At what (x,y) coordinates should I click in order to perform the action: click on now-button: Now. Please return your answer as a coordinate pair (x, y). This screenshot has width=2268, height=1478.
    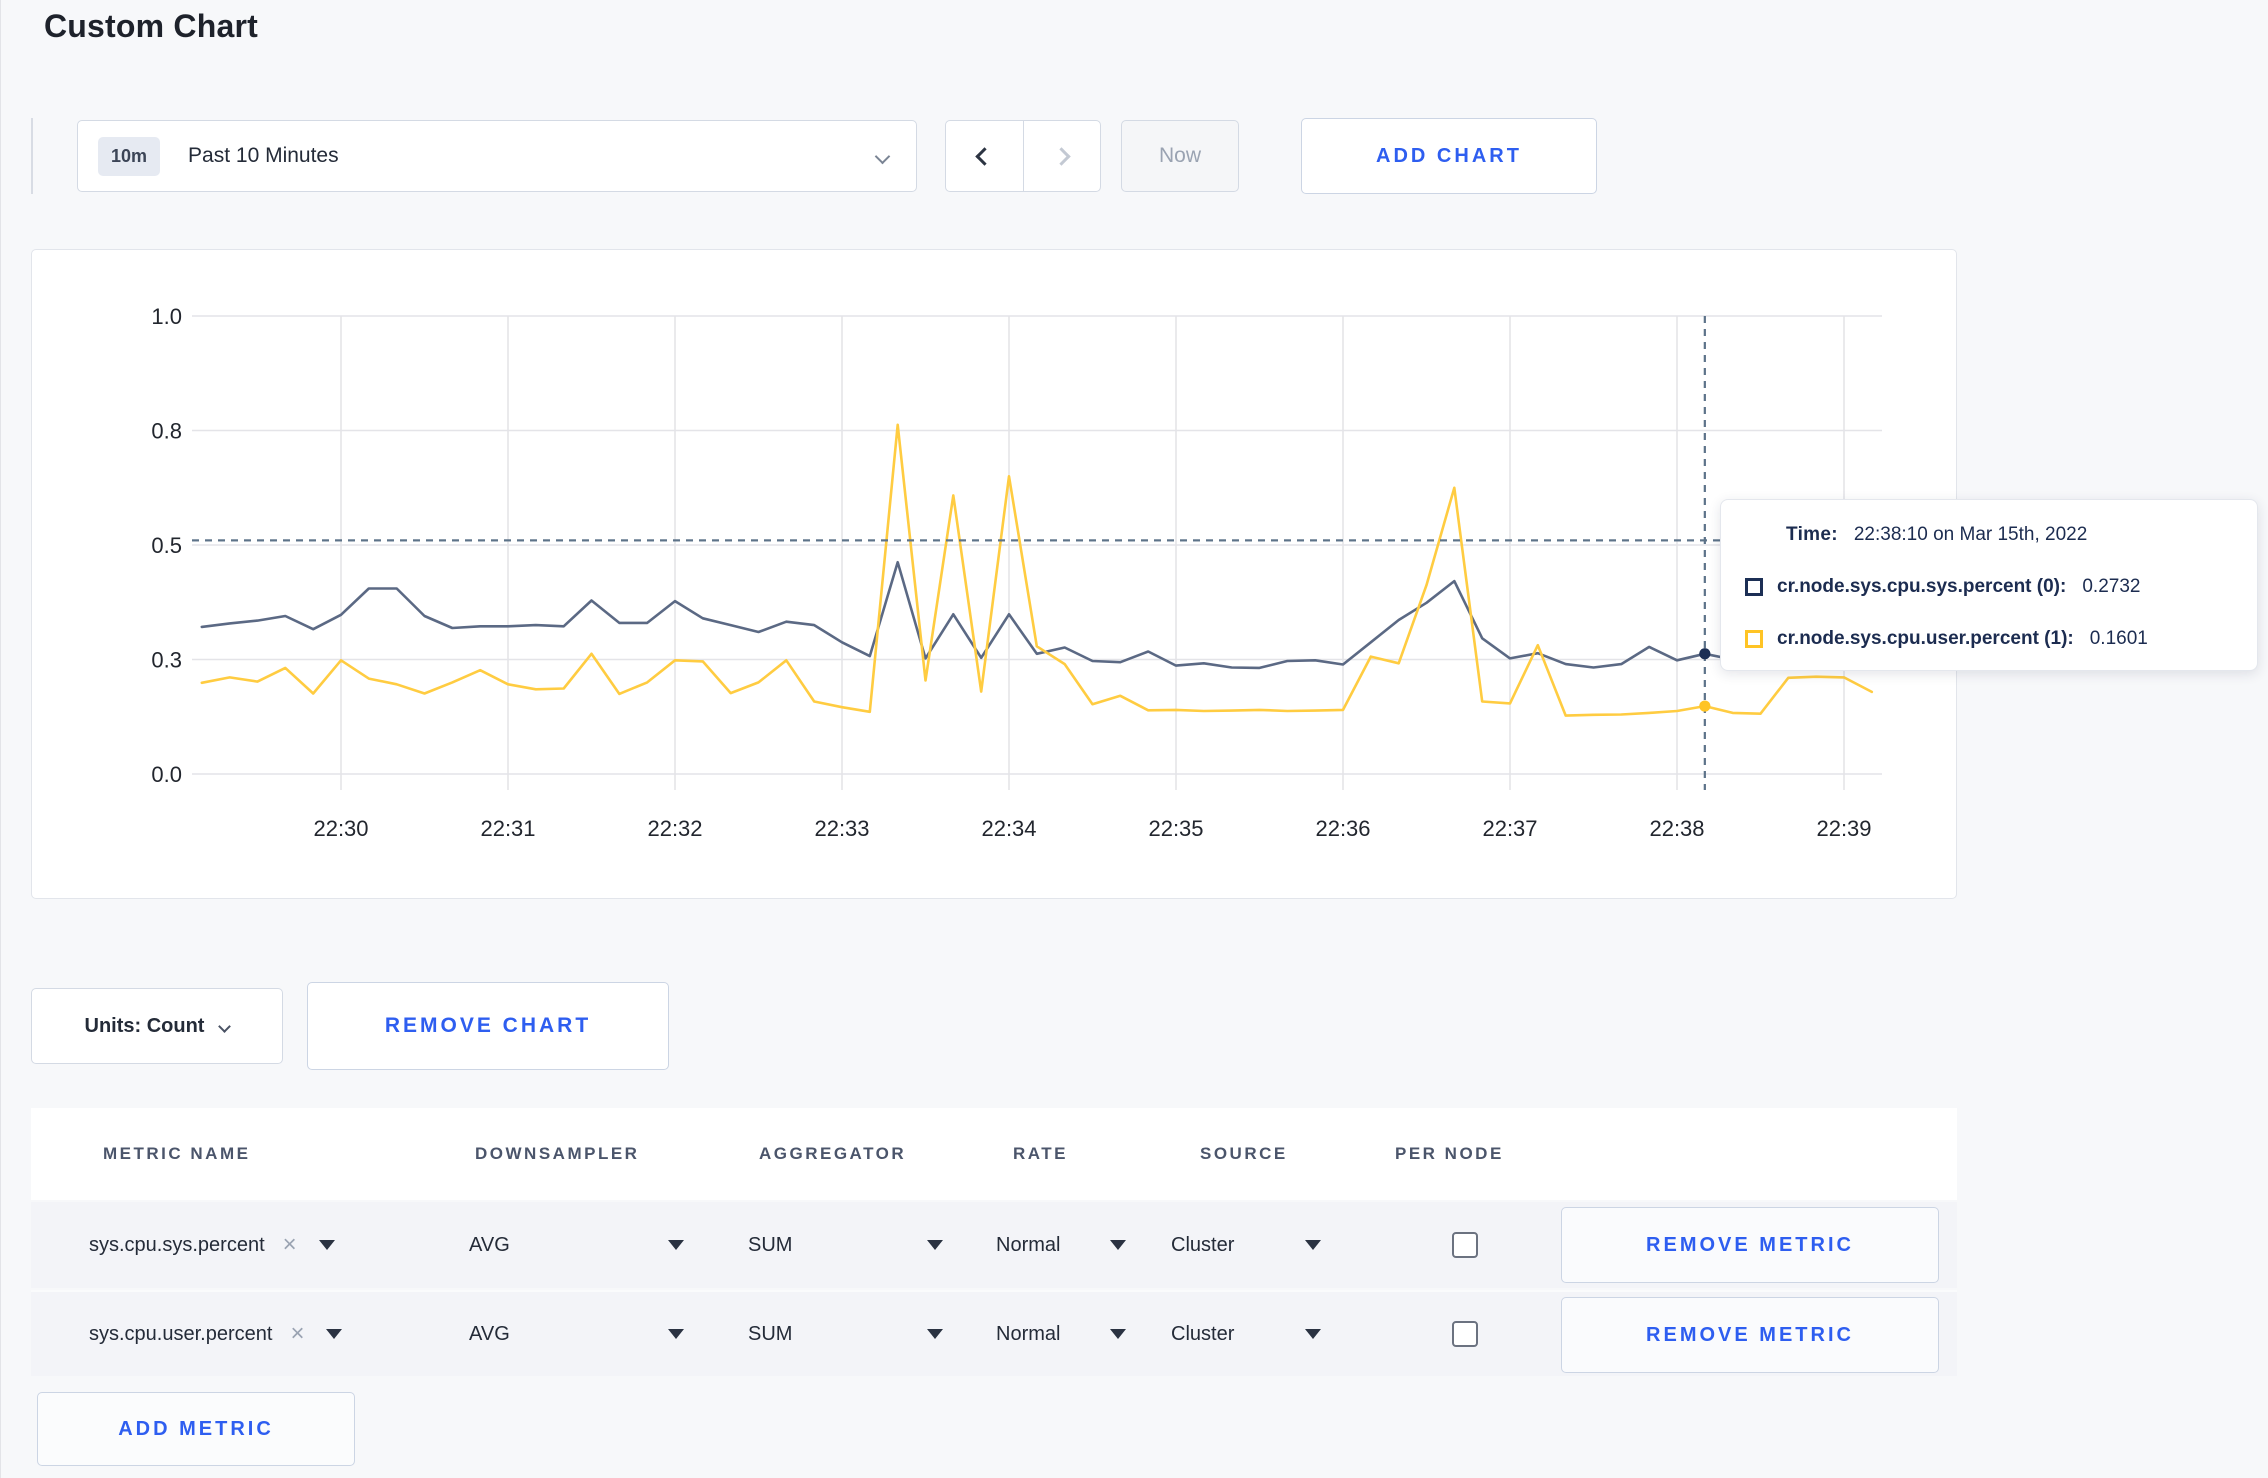
    Looking at the image, I should click on (1180, 156).